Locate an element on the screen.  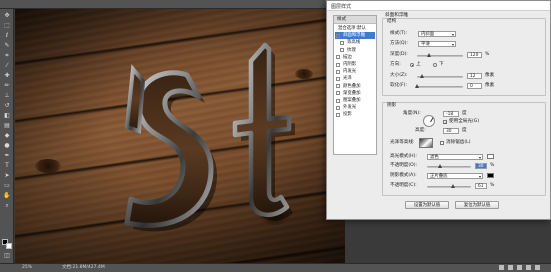
shadow-mode-select: 正片叠底 is located at coordinates (455, 176).